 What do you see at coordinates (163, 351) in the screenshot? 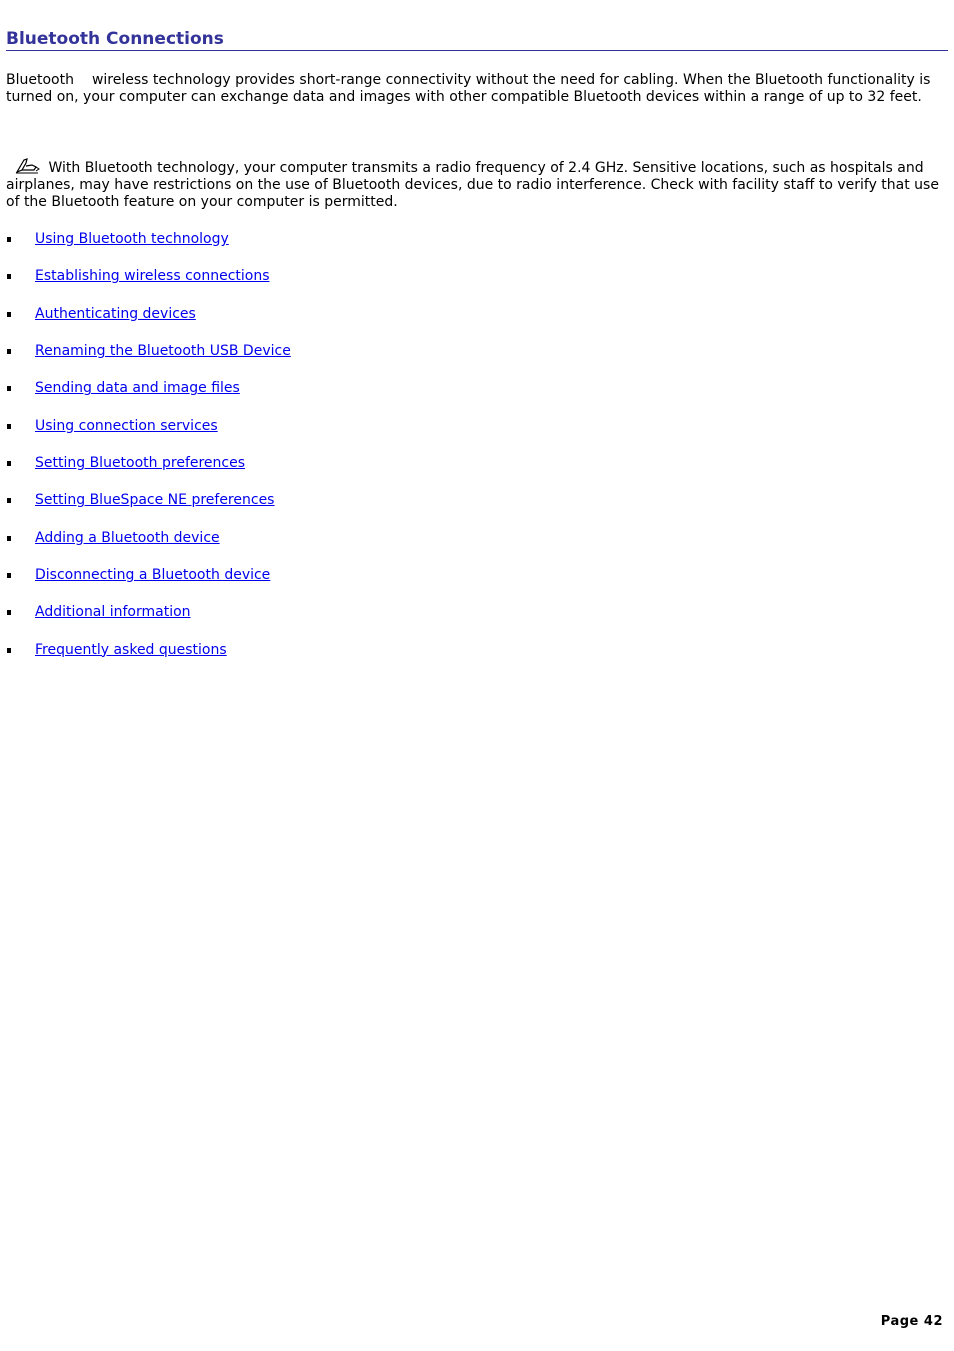
I see `link-renaming-usb-device: Renaming the Bluetooth USB Device` at bounding box center [163, 351].